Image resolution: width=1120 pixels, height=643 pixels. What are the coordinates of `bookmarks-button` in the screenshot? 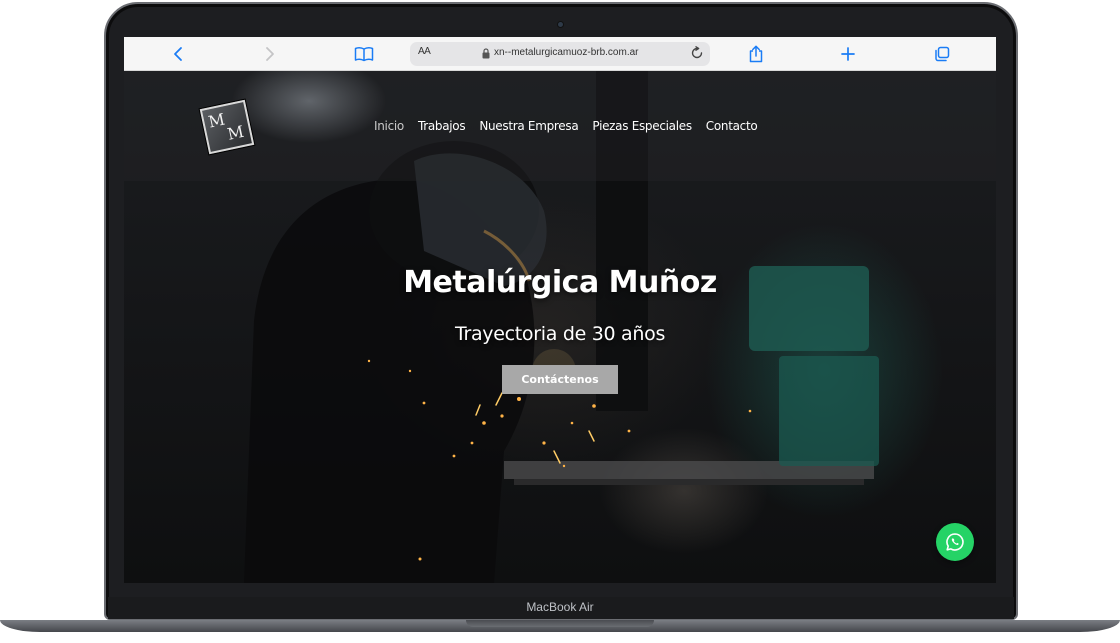 It's located at (364, 54).